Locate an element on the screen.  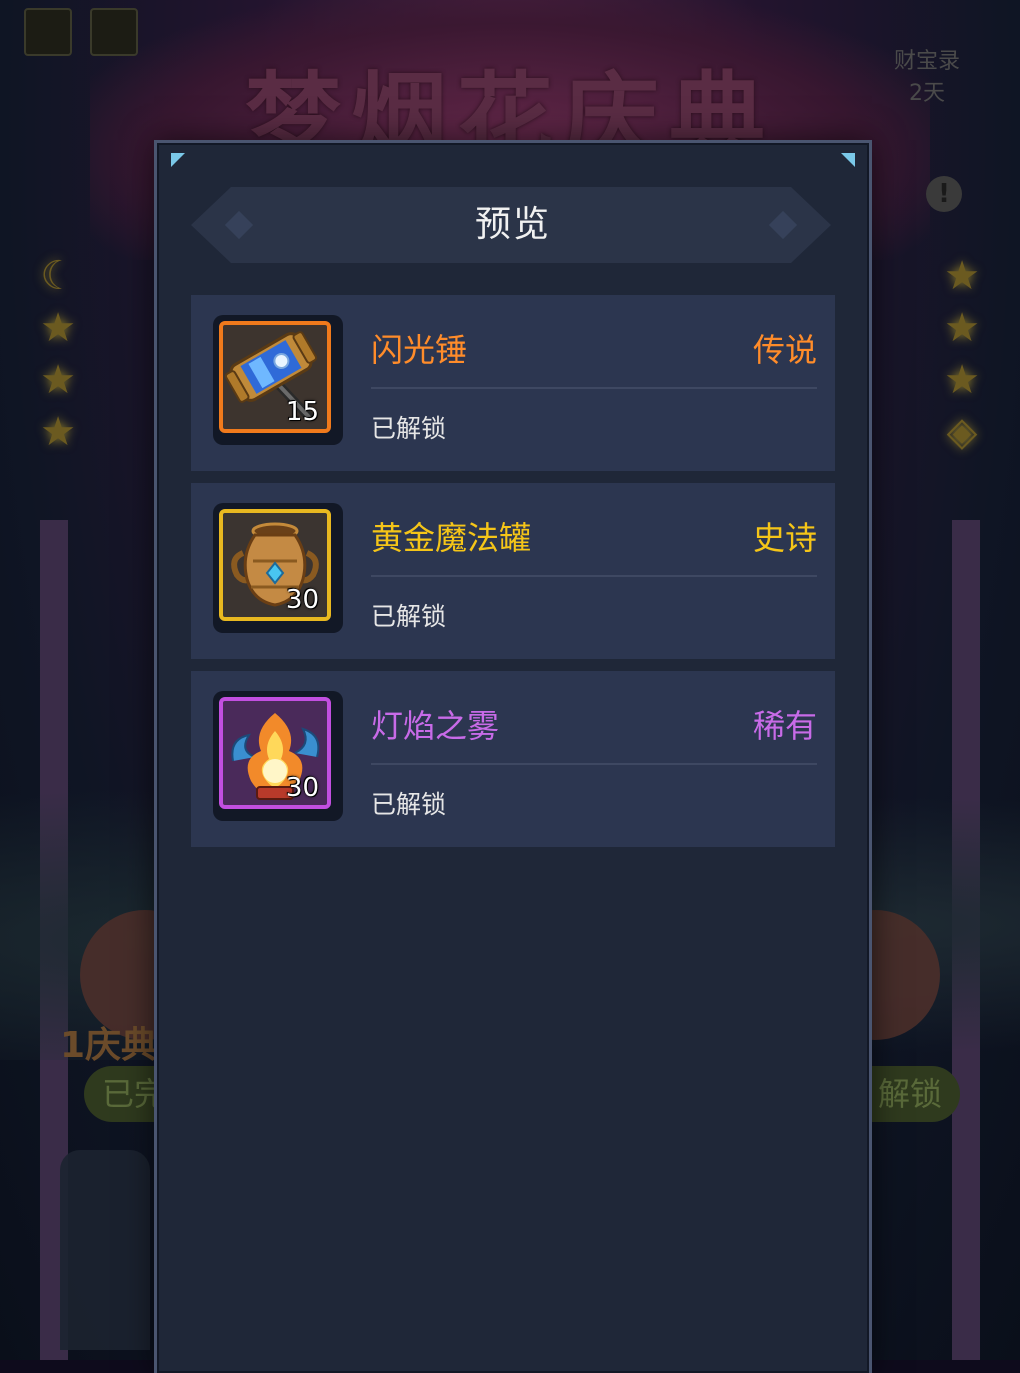
star-garland-right: ★ ★ ★ ◈ is located at coordinates (962, 354).